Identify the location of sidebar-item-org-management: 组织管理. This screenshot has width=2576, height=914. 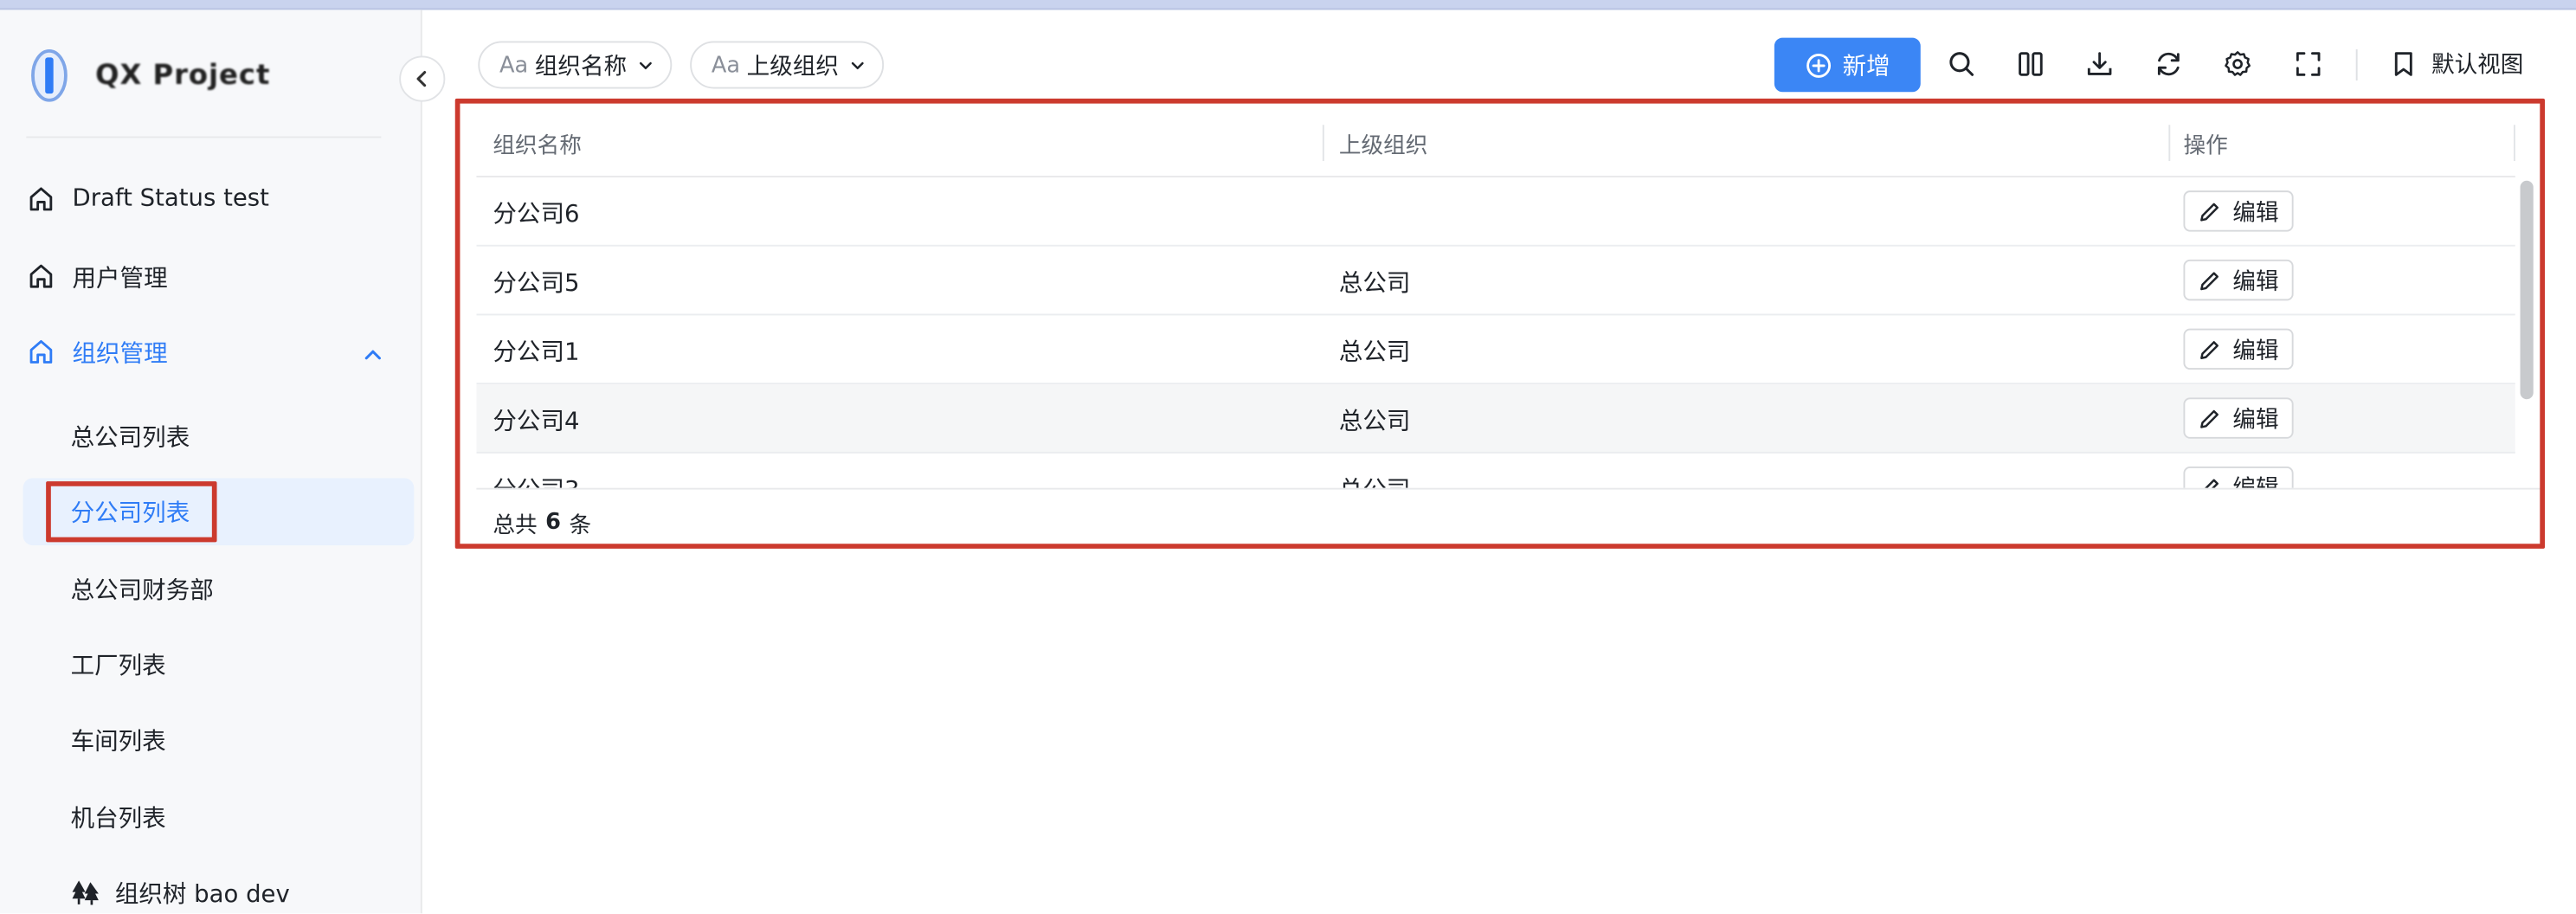
(97, 352).